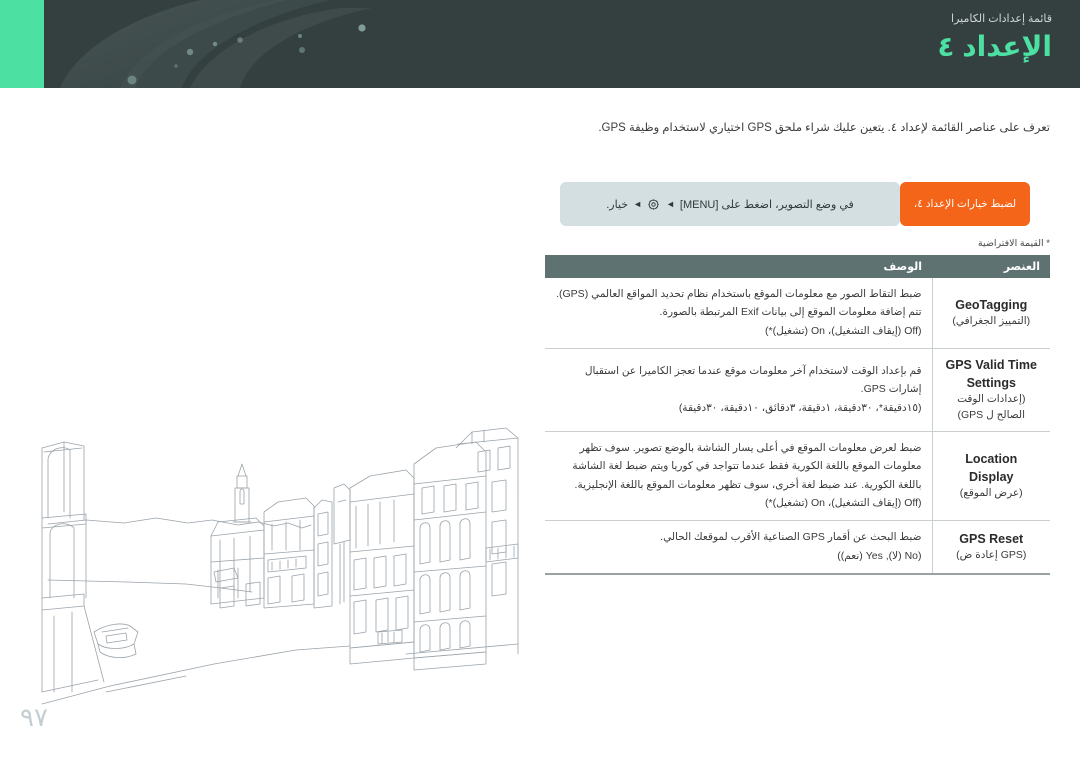 This screenshot has width=1080, height=765. What do you see at coordinates (766, 204) in the screenshot?
I see `callout-body-prefix: في وضع التصوير، اضغط على [MENU]` at bounding box center [766, 204].